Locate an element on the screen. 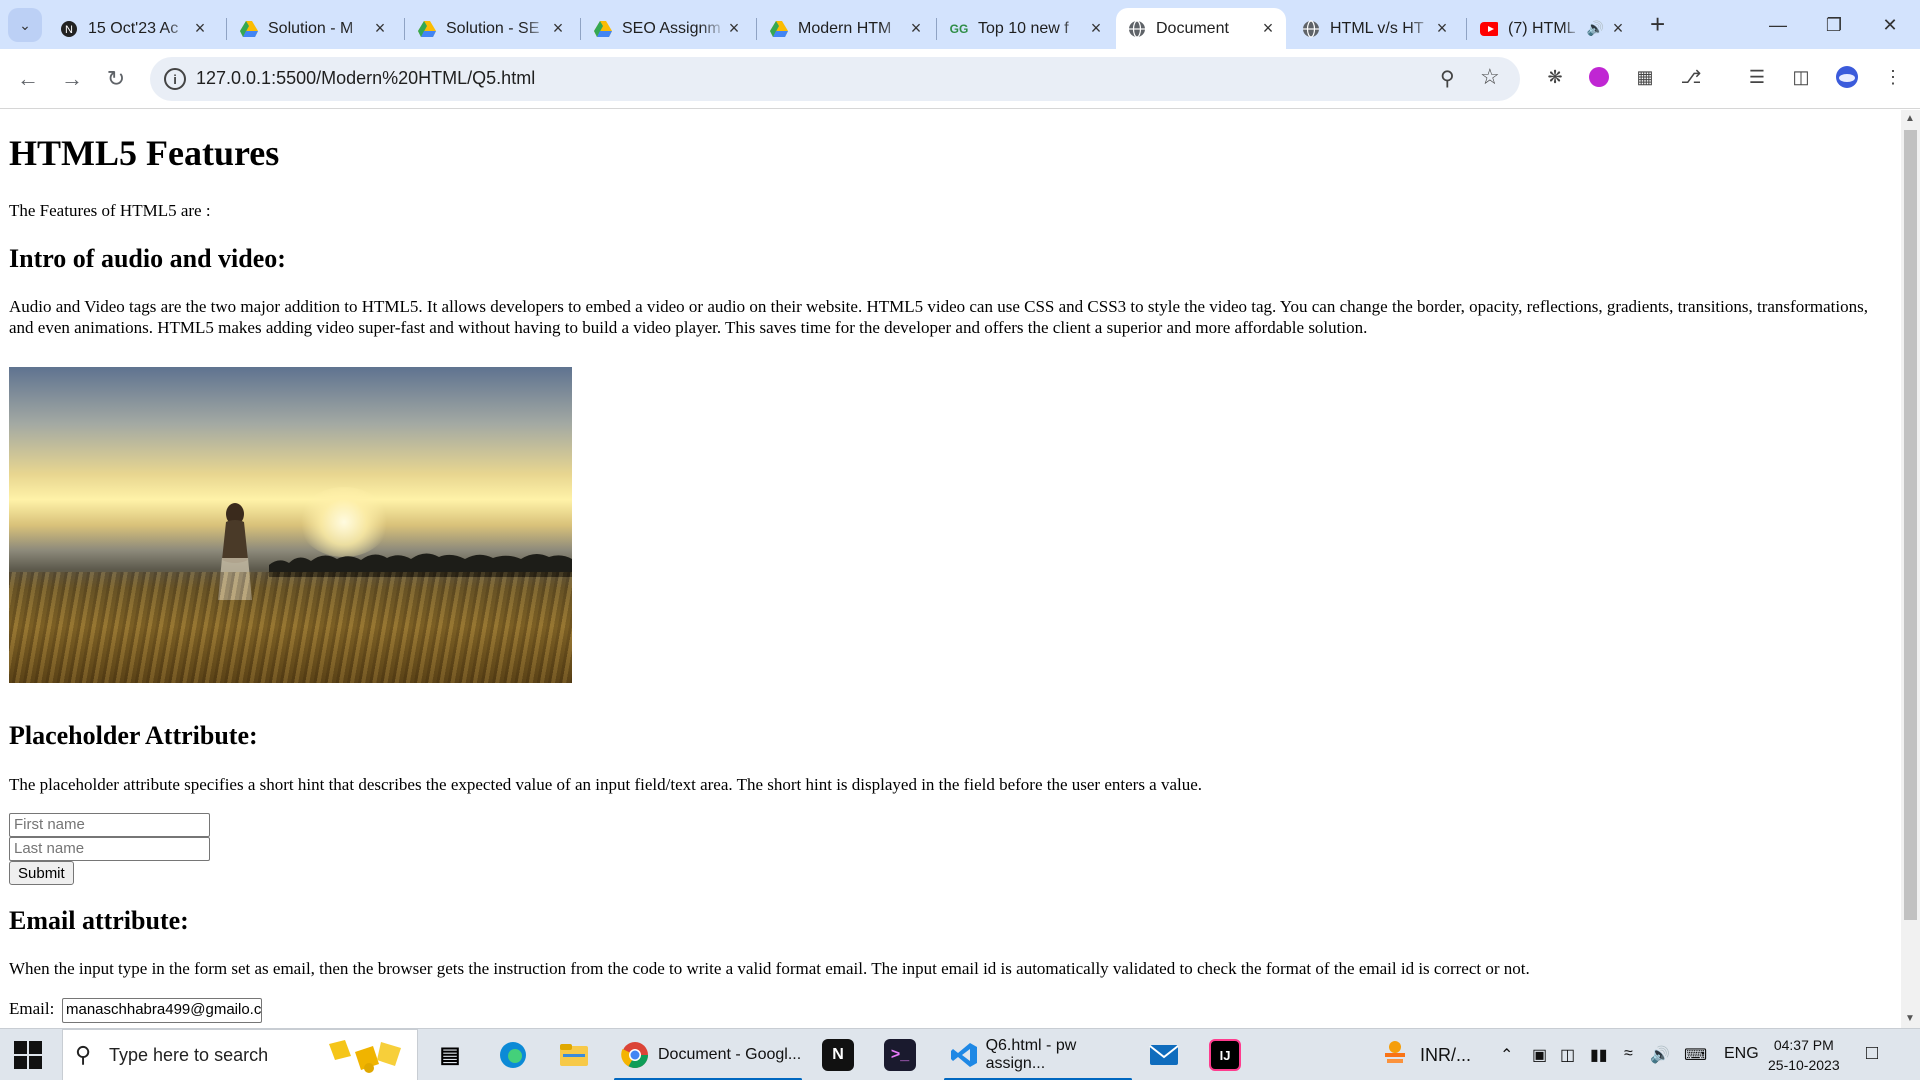  placeholder-heading: Placeholder Attribute: is located at coordinates (133, 735).